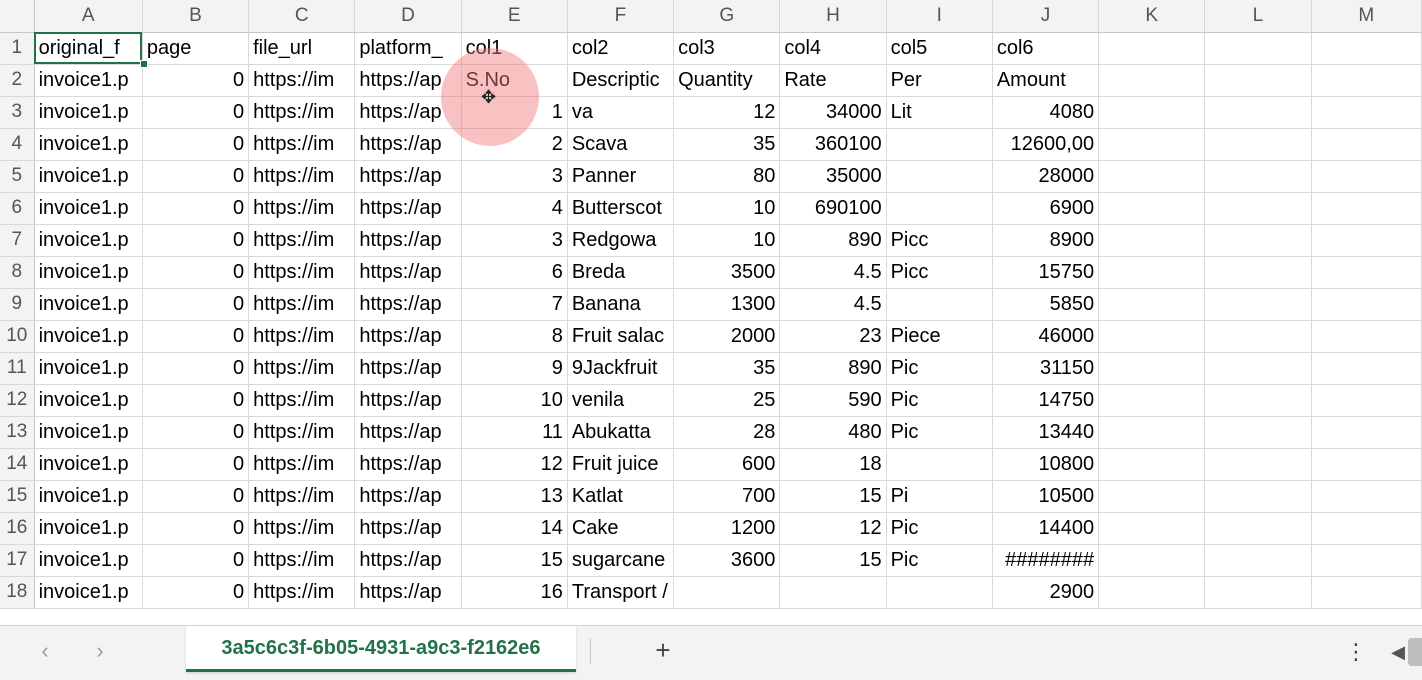  I want to click on cell-a7: invoice1.p, so click(88, 240).